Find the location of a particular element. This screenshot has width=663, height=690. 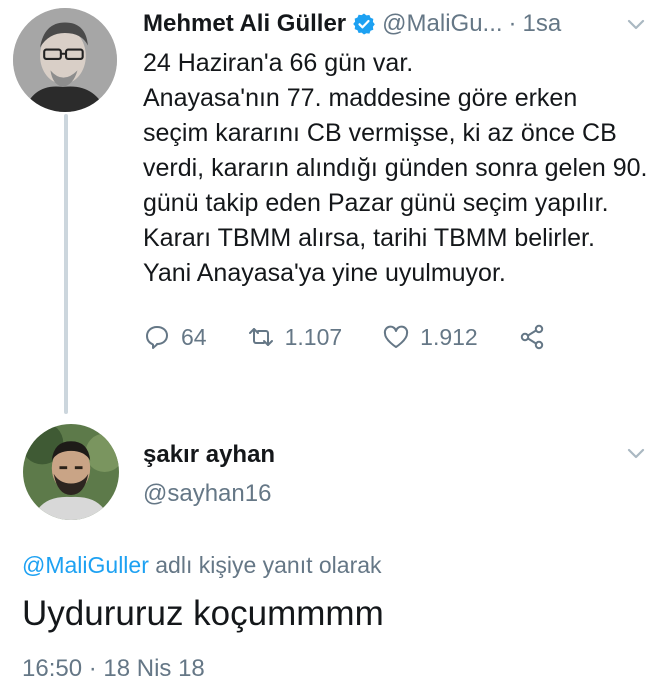

tweet-text: Uydururuz koçummmm is located at coordinates (203, 613).